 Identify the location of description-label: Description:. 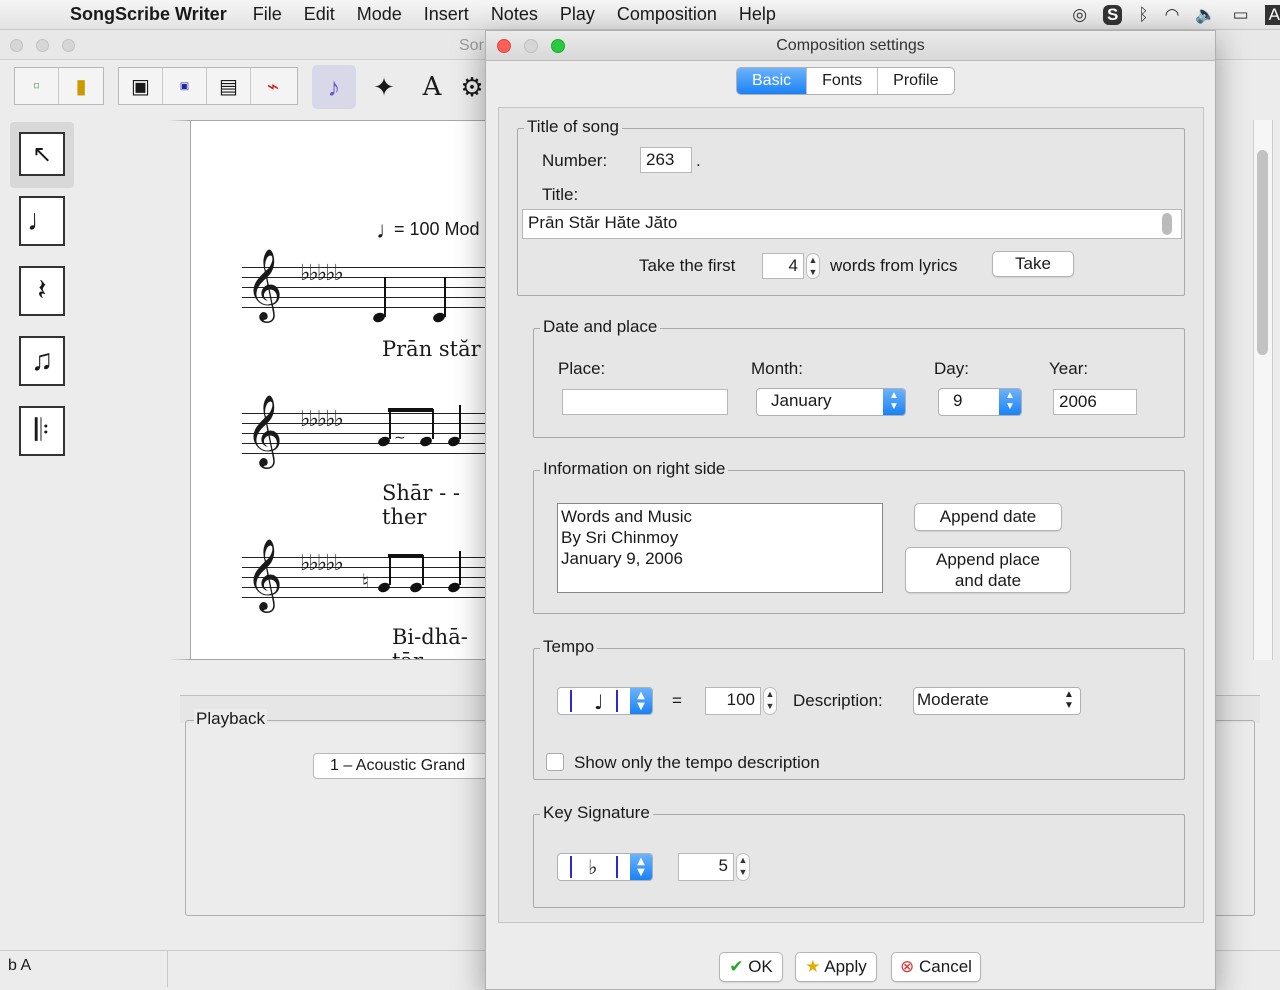
(838, 700).